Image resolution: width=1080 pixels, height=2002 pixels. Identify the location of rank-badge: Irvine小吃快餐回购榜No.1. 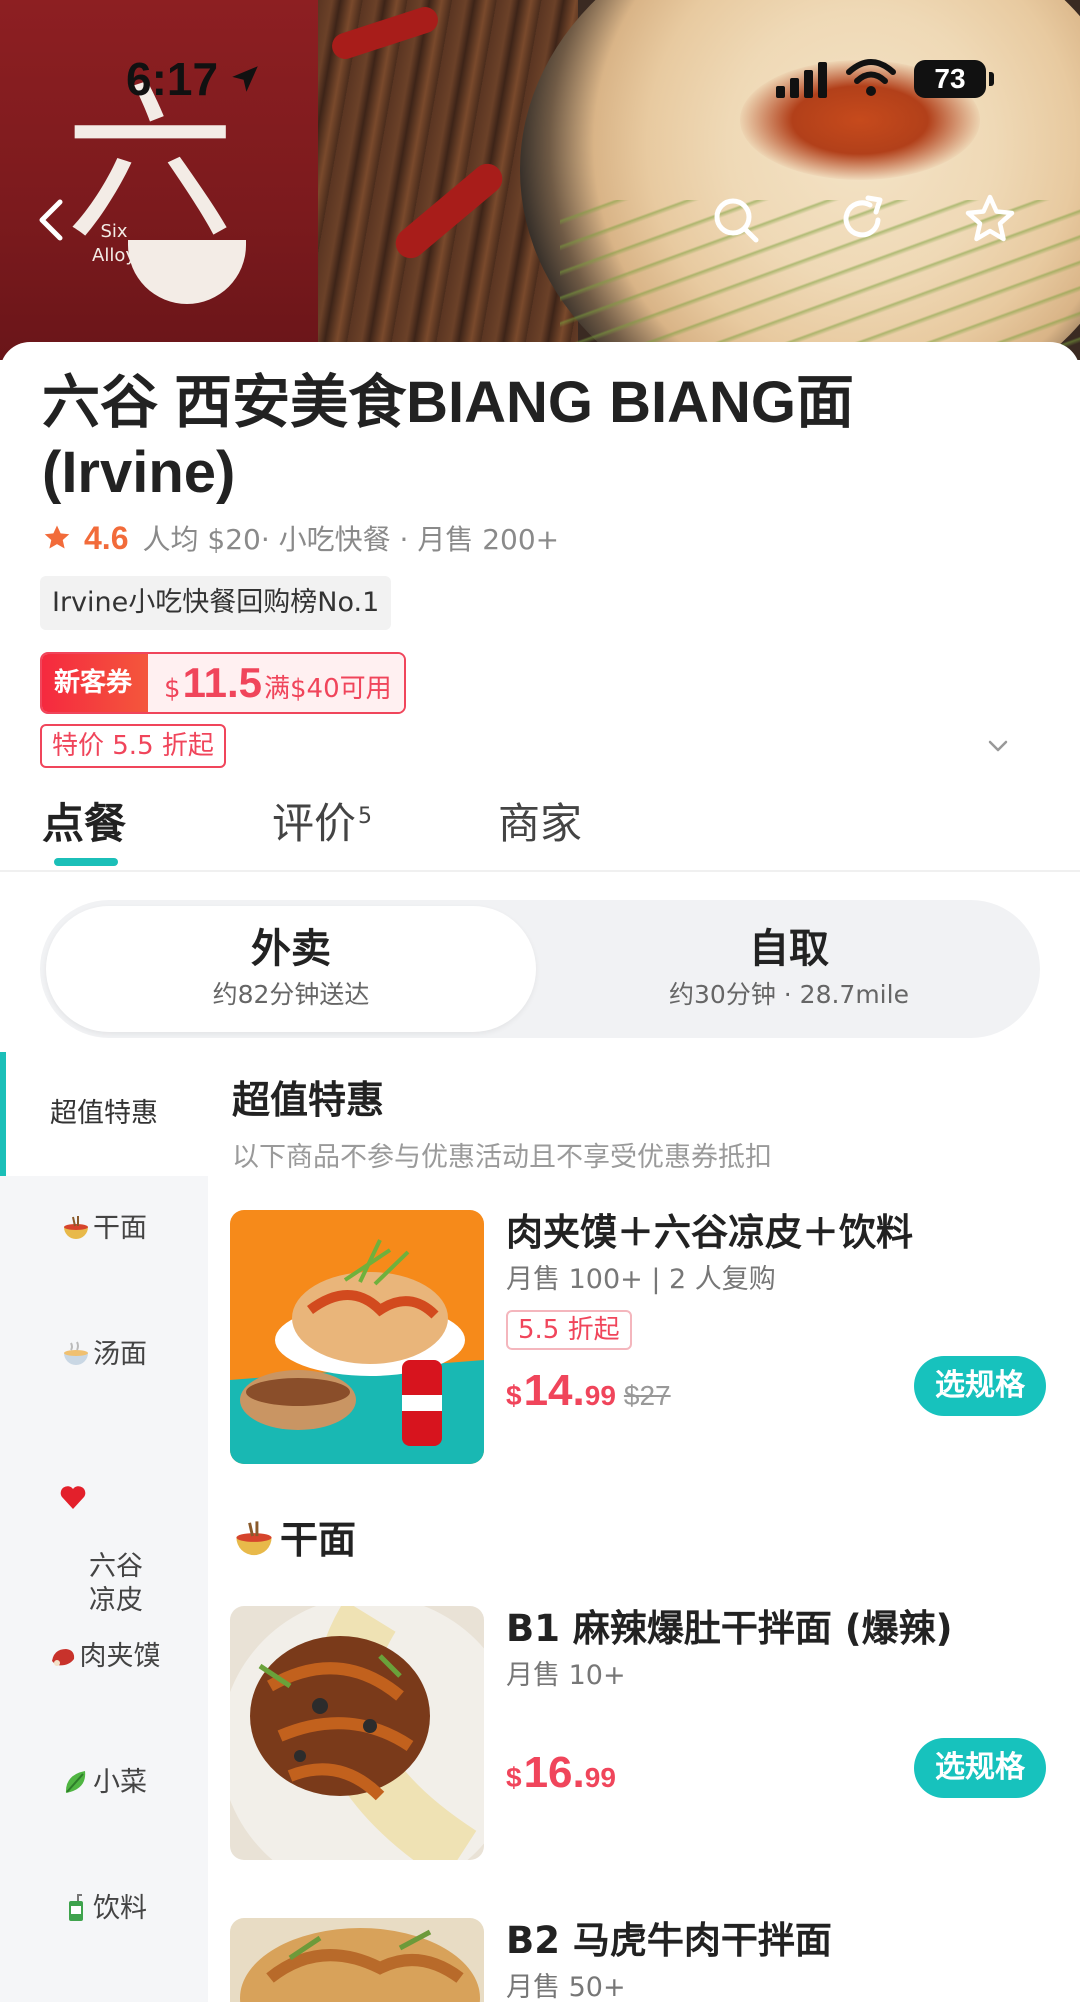
(216, 603).